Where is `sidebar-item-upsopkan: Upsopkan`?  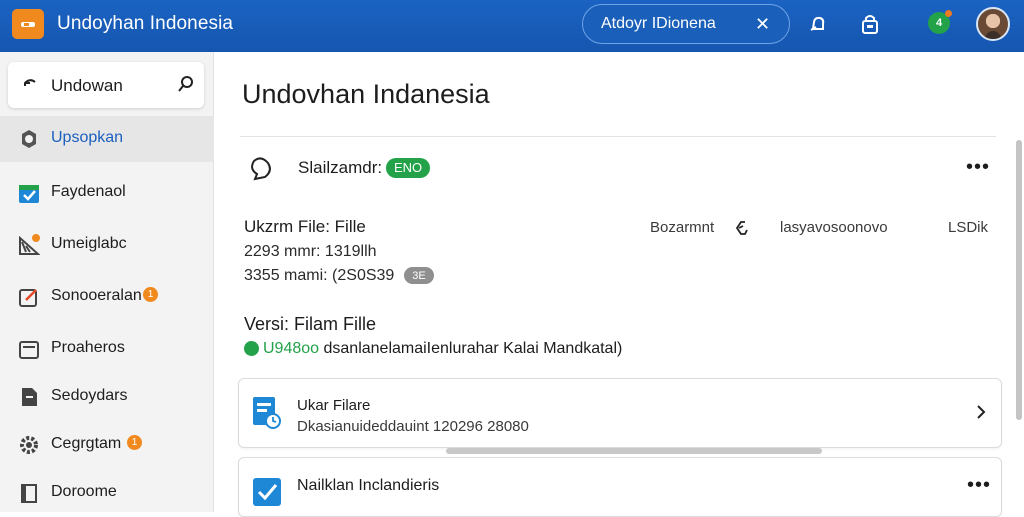 sidebar-item-upsopkan: Upsopkan is located at coordinates (107, 139).